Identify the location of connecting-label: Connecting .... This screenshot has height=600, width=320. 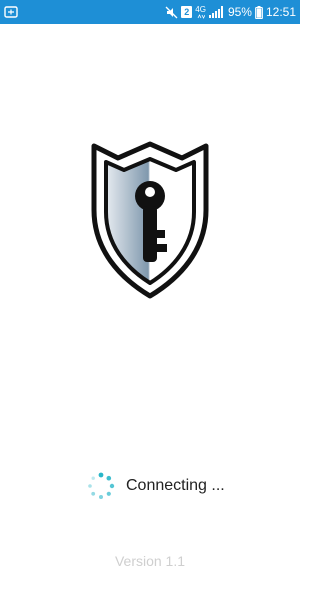
(175, 485).